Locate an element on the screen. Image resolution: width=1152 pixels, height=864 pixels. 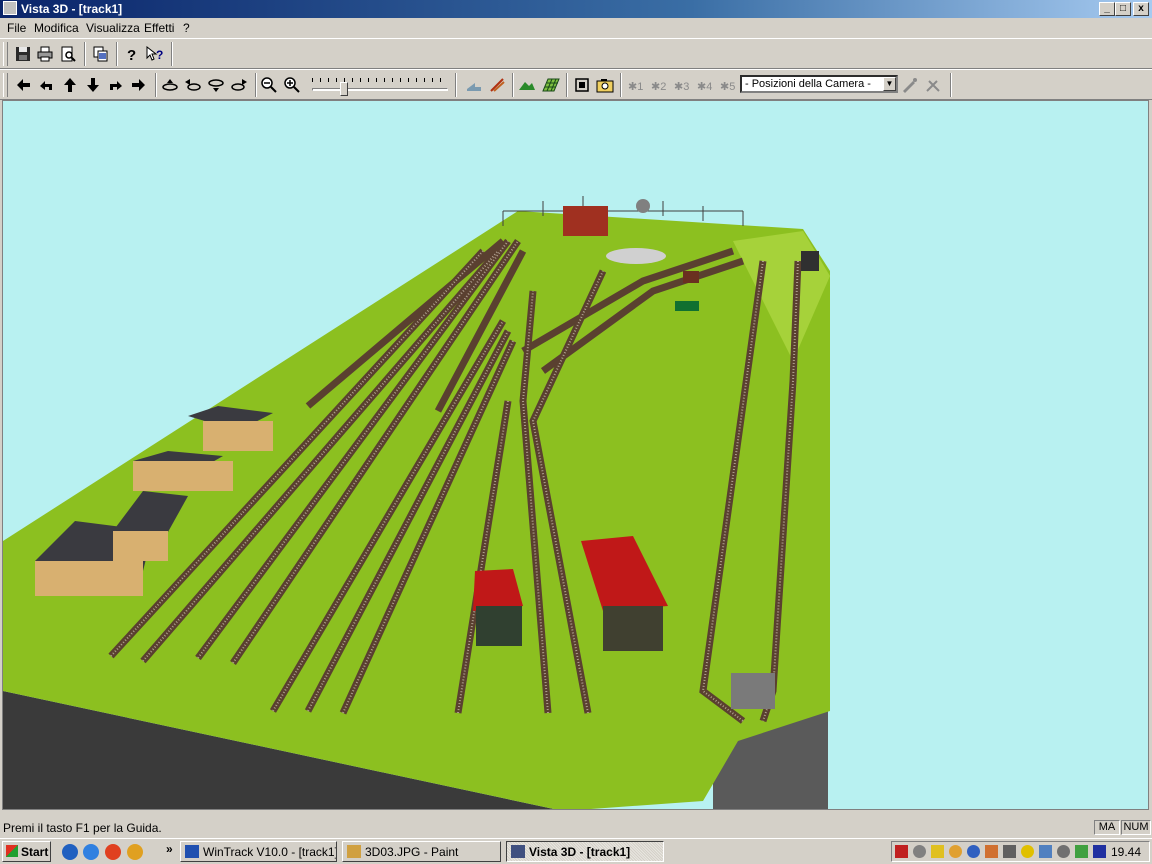
start-button: Start is located at coordinates (26, 851).